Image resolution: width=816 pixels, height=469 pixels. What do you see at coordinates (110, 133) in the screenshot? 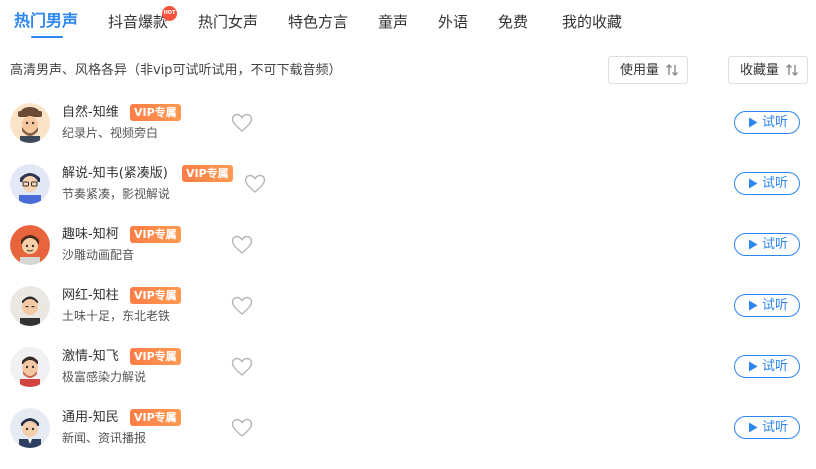
I see `voice-description: 纪录片、视频旁白` at bounding box center [110, 133].